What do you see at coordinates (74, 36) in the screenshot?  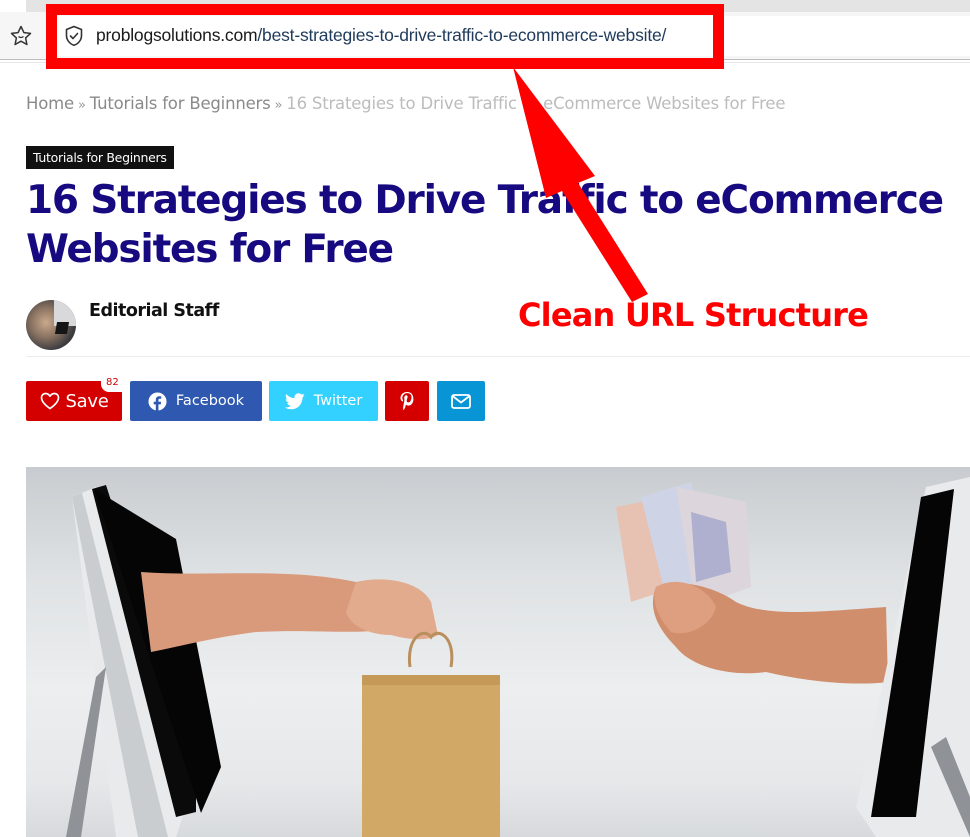 I see `shield-check-icon` at bounding box center [74, 36].